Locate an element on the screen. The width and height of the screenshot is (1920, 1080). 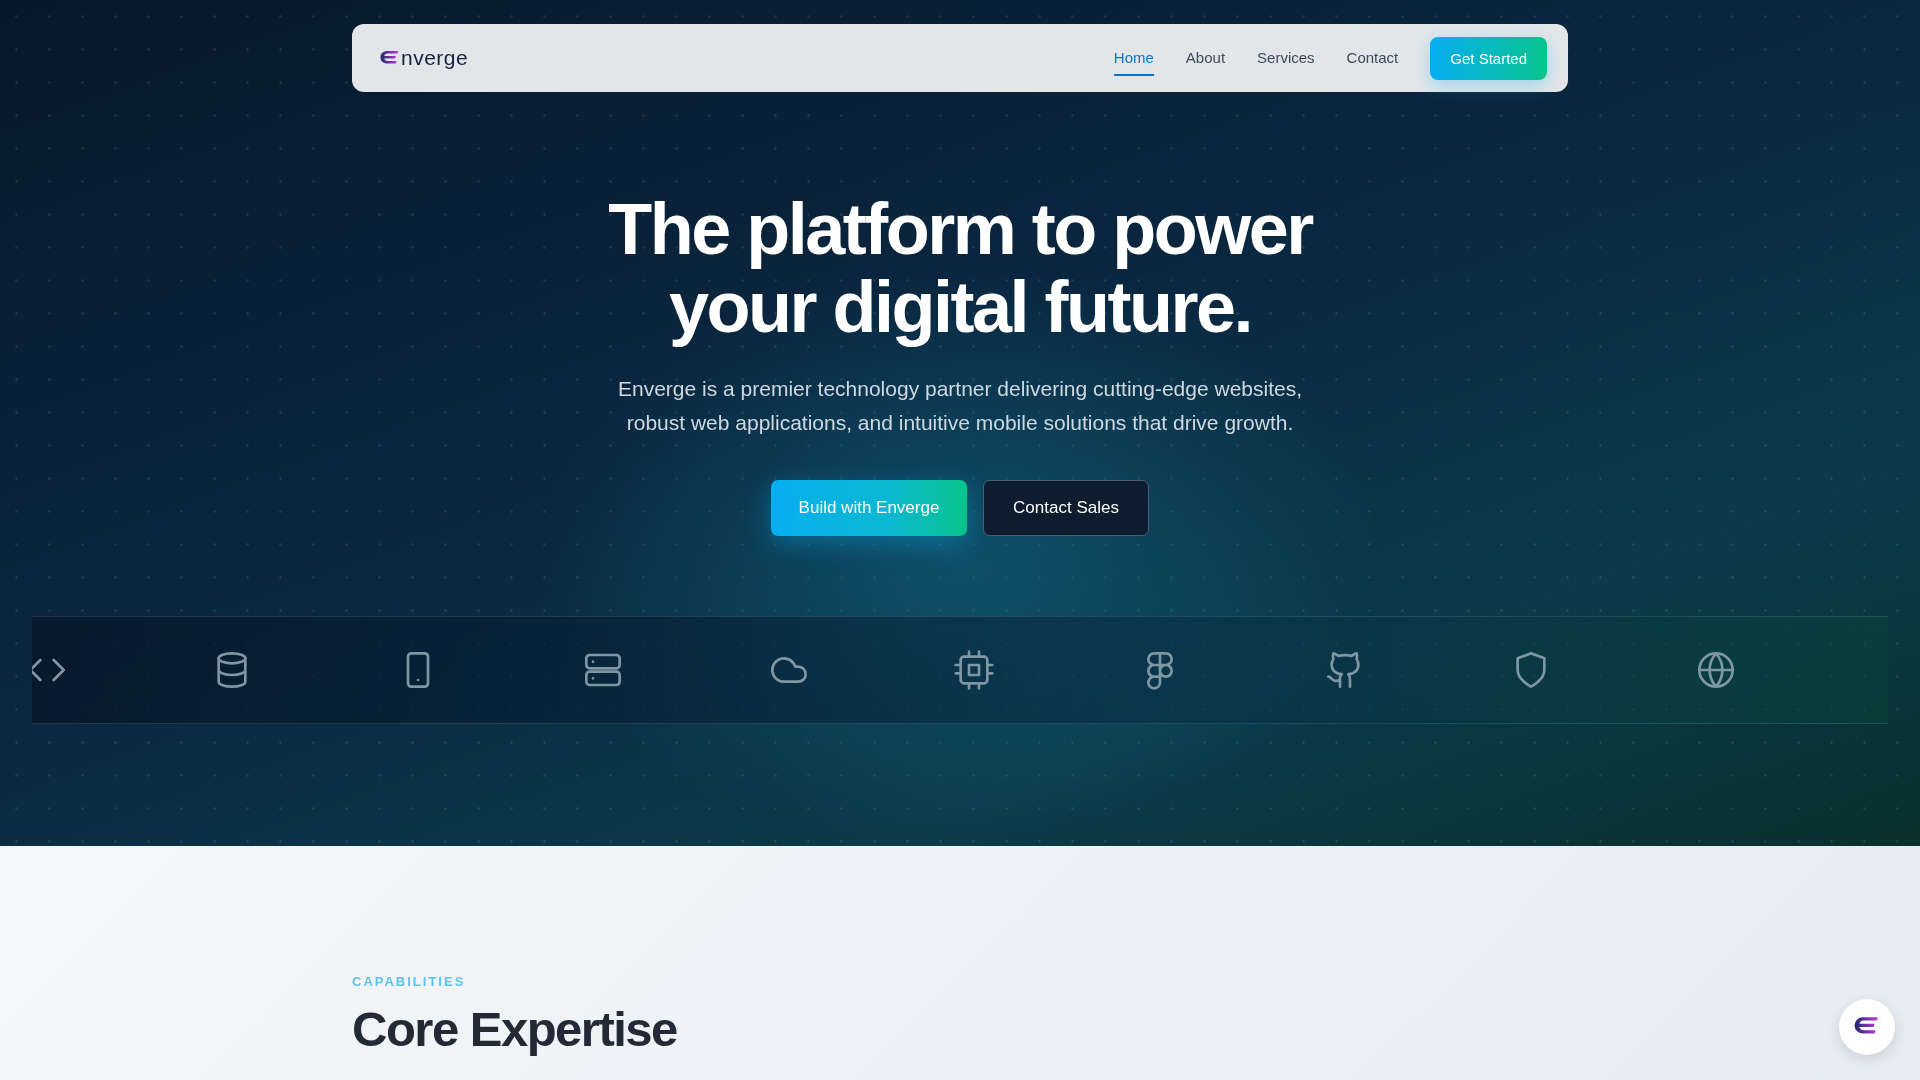
section-title: Core Expertise is located at coordinates (514, 1029).